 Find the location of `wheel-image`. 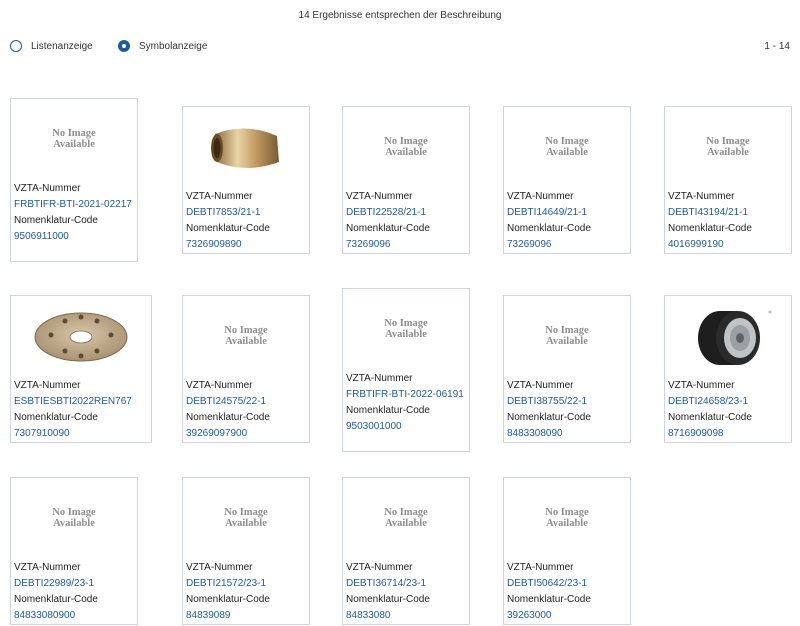

wheel-image is located at coordinates (728, 336).